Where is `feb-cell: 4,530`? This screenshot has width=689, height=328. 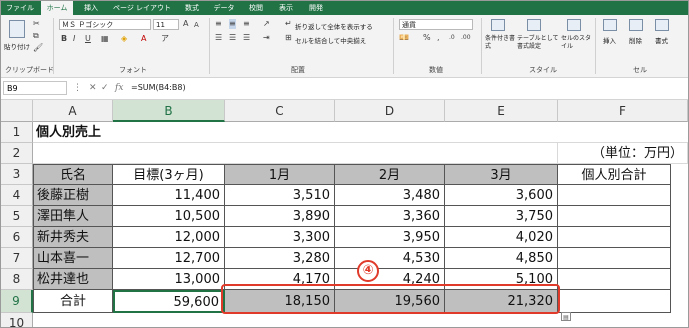
feb-cell: 4,530 is located at coordinates (390, 258).